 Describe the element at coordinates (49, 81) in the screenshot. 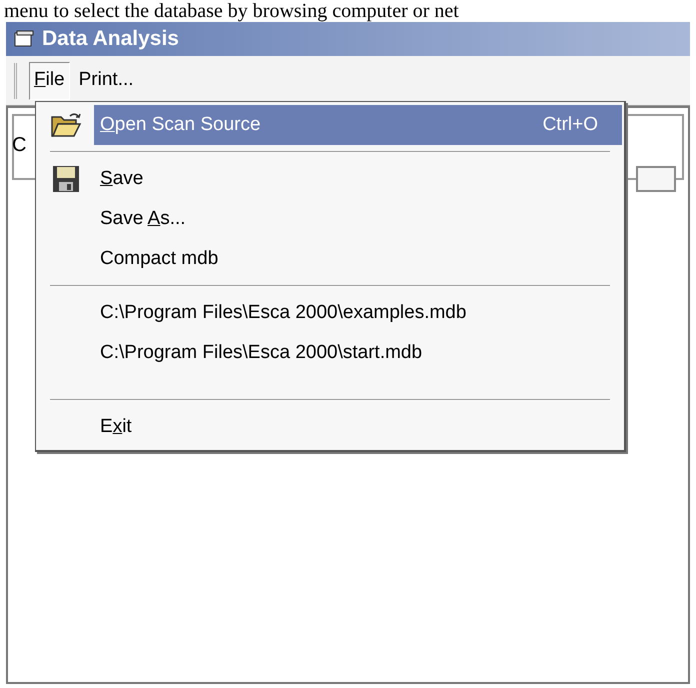

I see `menu-title: File` at that location.